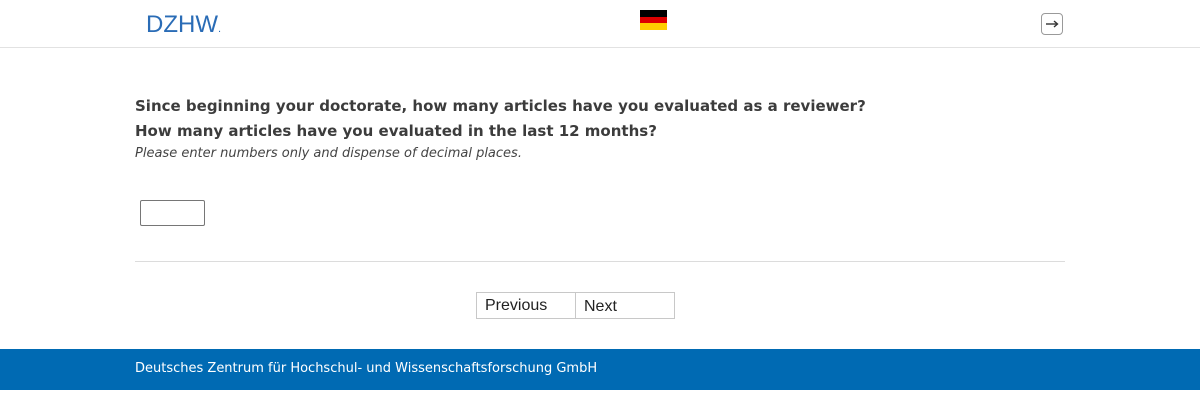 Image resolution: width=1200 pixels, height=399 pixels. Describe the element at coordinates (182, 24) in the screenshot. I see `logo-text: DZHW` at that location.